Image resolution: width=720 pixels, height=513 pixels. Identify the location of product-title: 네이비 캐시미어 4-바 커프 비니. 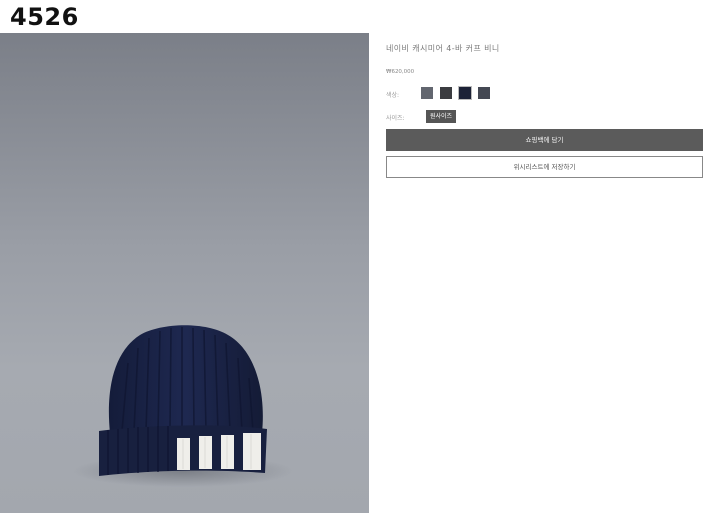
(443, 48).